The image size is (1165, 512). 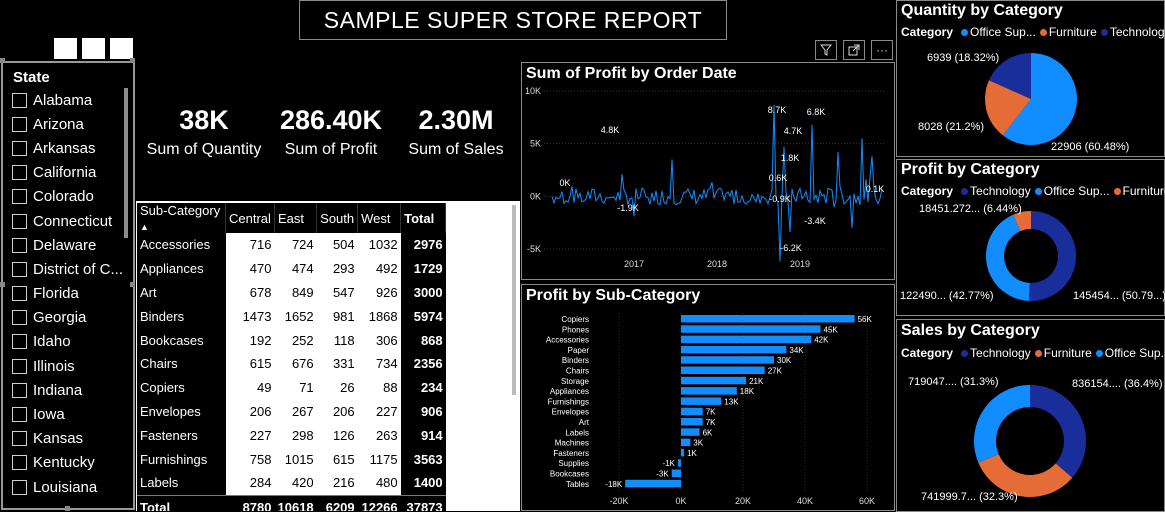 What do you see at coordinates (1117, 384) in the screenshot?
I see `slice-label: 836154.... (36.4%)` at bounding box center [1117, 384].